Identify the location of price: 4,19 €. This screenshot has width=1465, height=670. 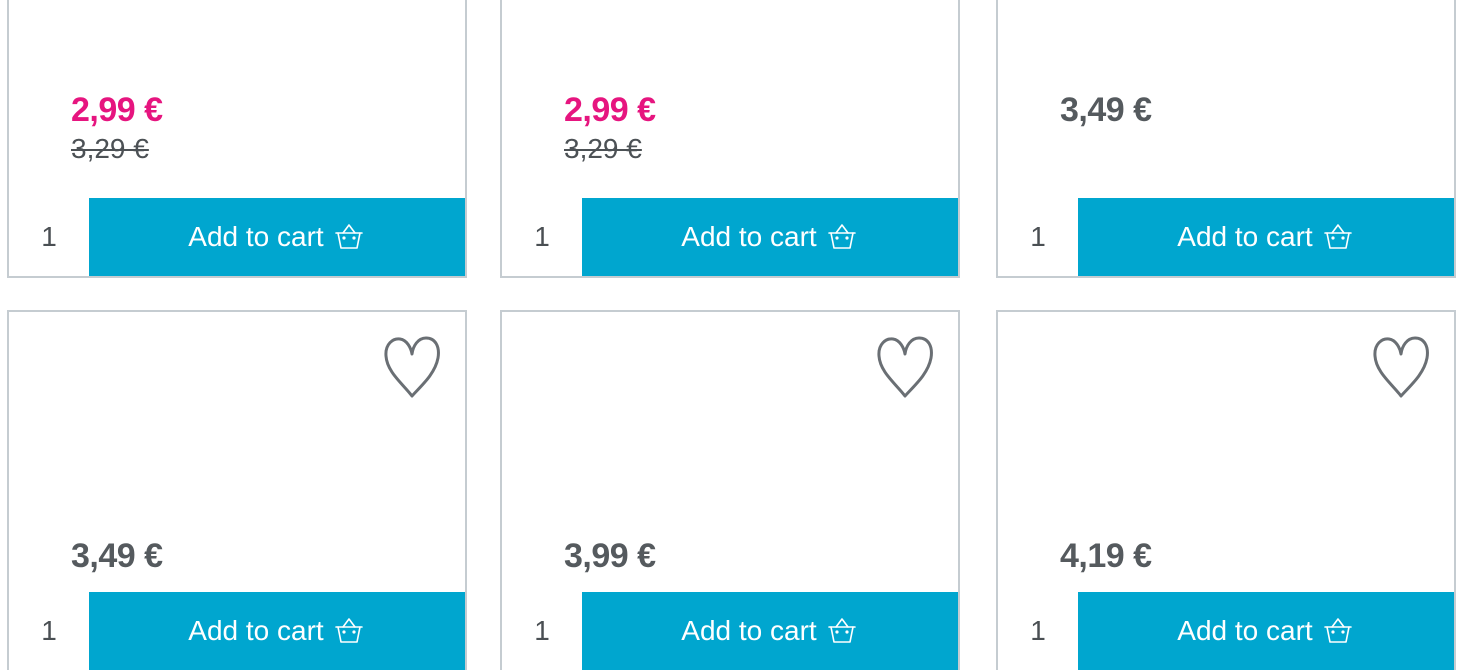
(1106, 556).